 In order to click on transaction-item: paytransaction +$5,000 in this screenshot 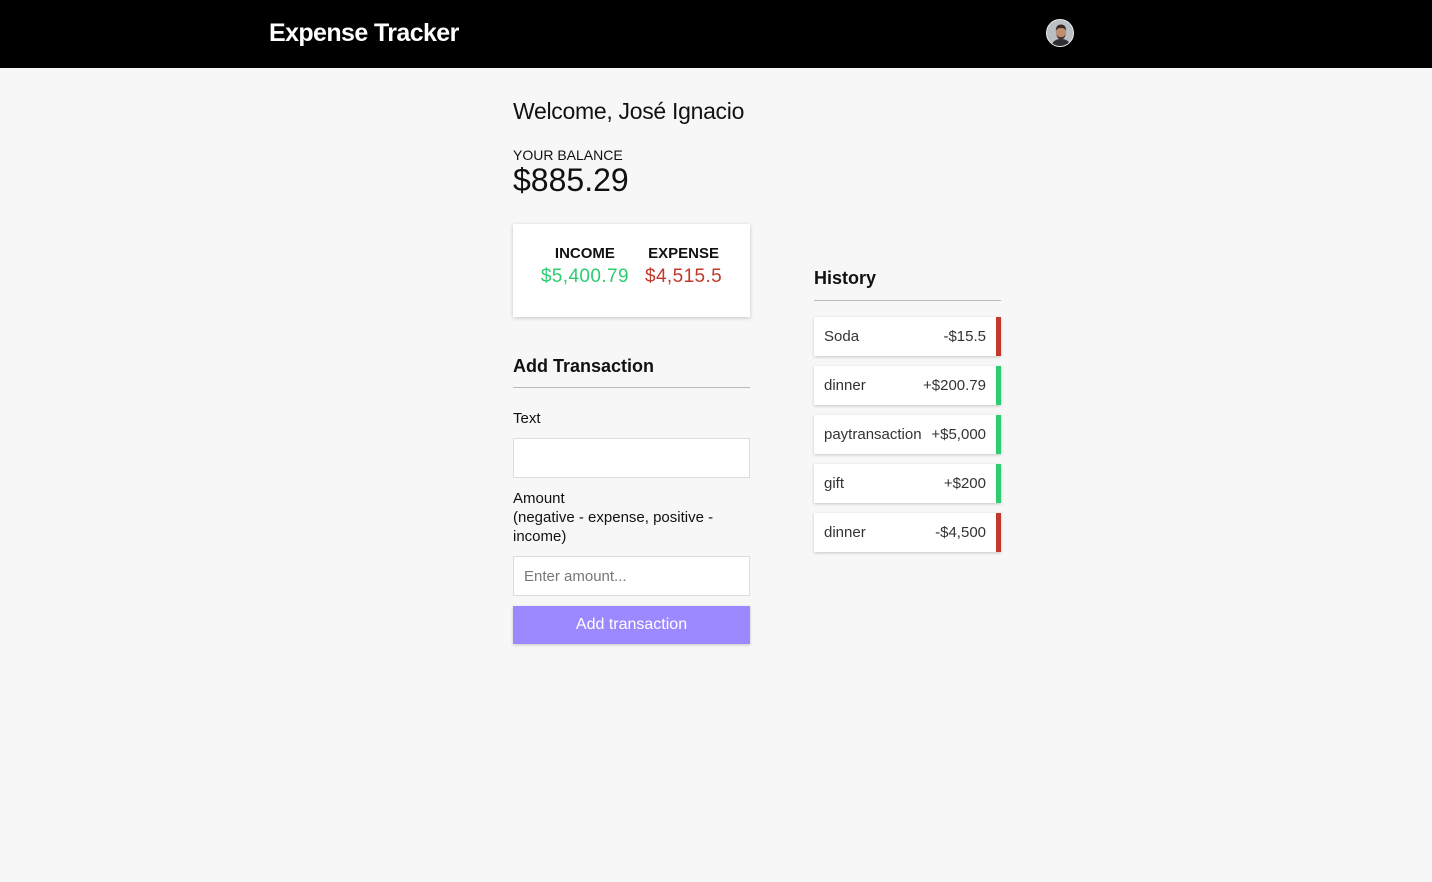, I will do `click(907, 434)`.